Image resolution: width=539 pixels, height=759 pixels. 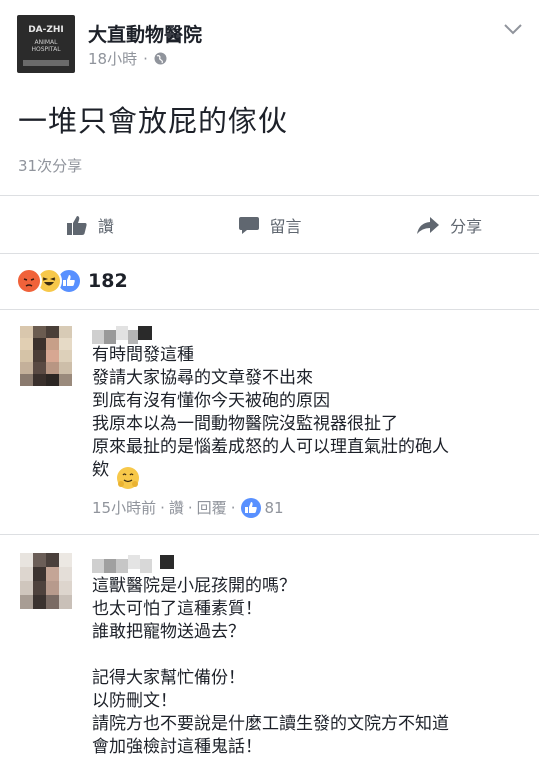 I want to click on angry-icon, so click(x=29, y=281).